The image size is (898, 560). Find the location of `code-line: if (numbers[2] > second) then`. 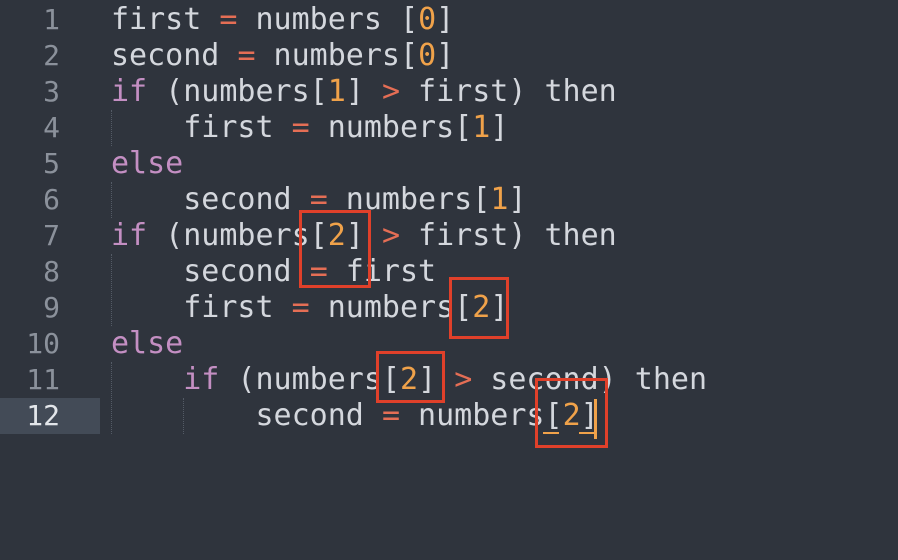

code-line: if (numbers[2] > second) then is located at coordinates (409, 380).